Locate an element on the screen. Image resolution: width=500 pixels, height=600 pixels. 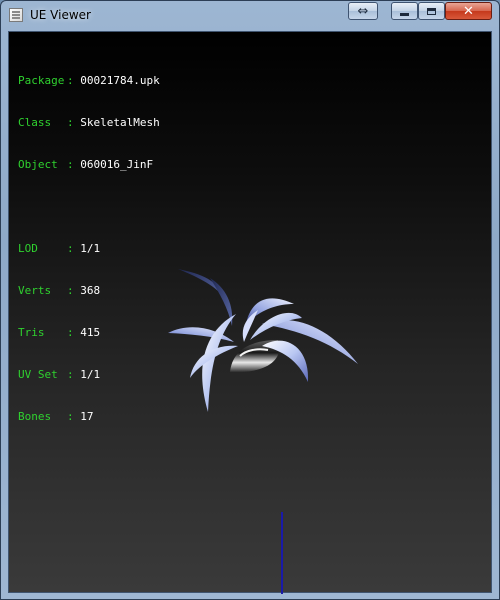
info-value: 415 is located at coordinates (90, 332).